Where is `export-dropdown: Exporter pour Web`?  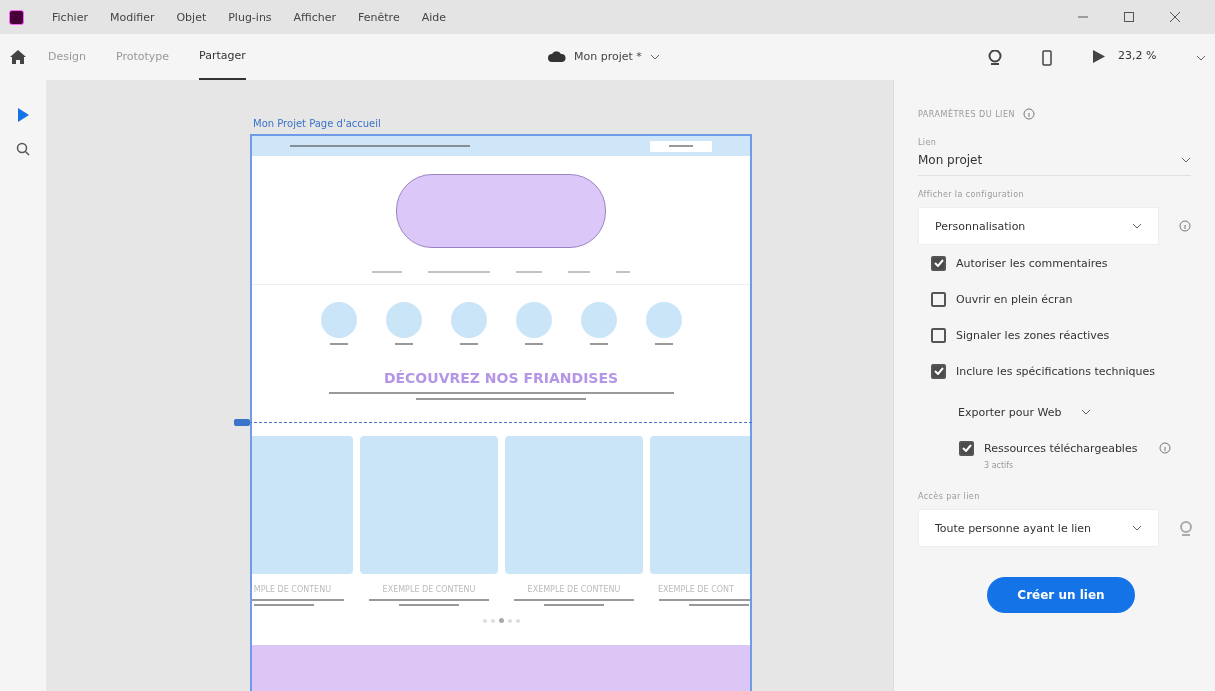
export-dropdown: Exporter pour Web is located at coordinates (1086, 412).